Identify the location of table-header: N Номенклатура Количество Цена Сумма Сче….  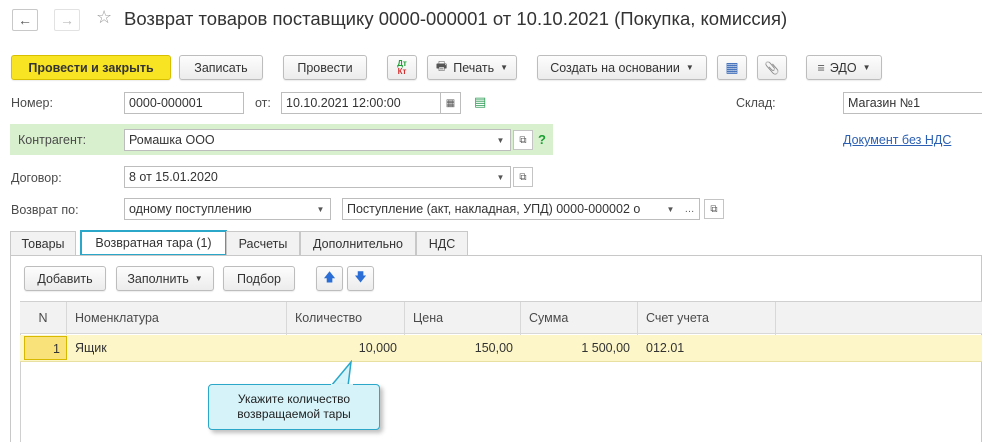
(501, 318).